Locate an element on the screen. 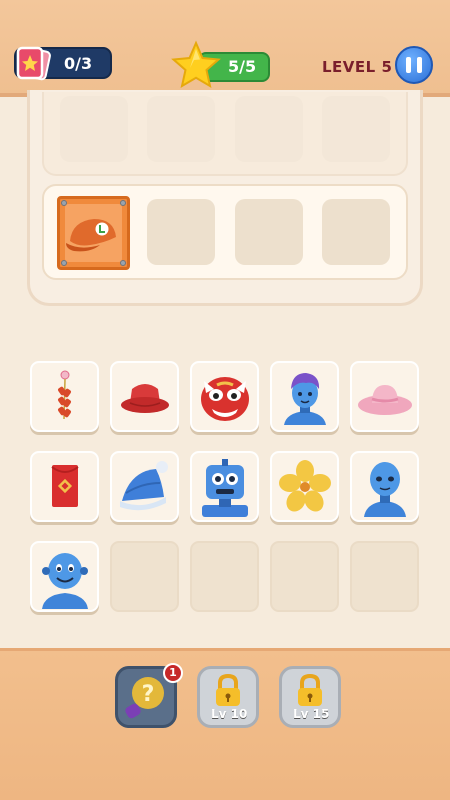 This screenshot has width=450, height=800. blue-robot-smile-icon is located at coordinates (65, 581).